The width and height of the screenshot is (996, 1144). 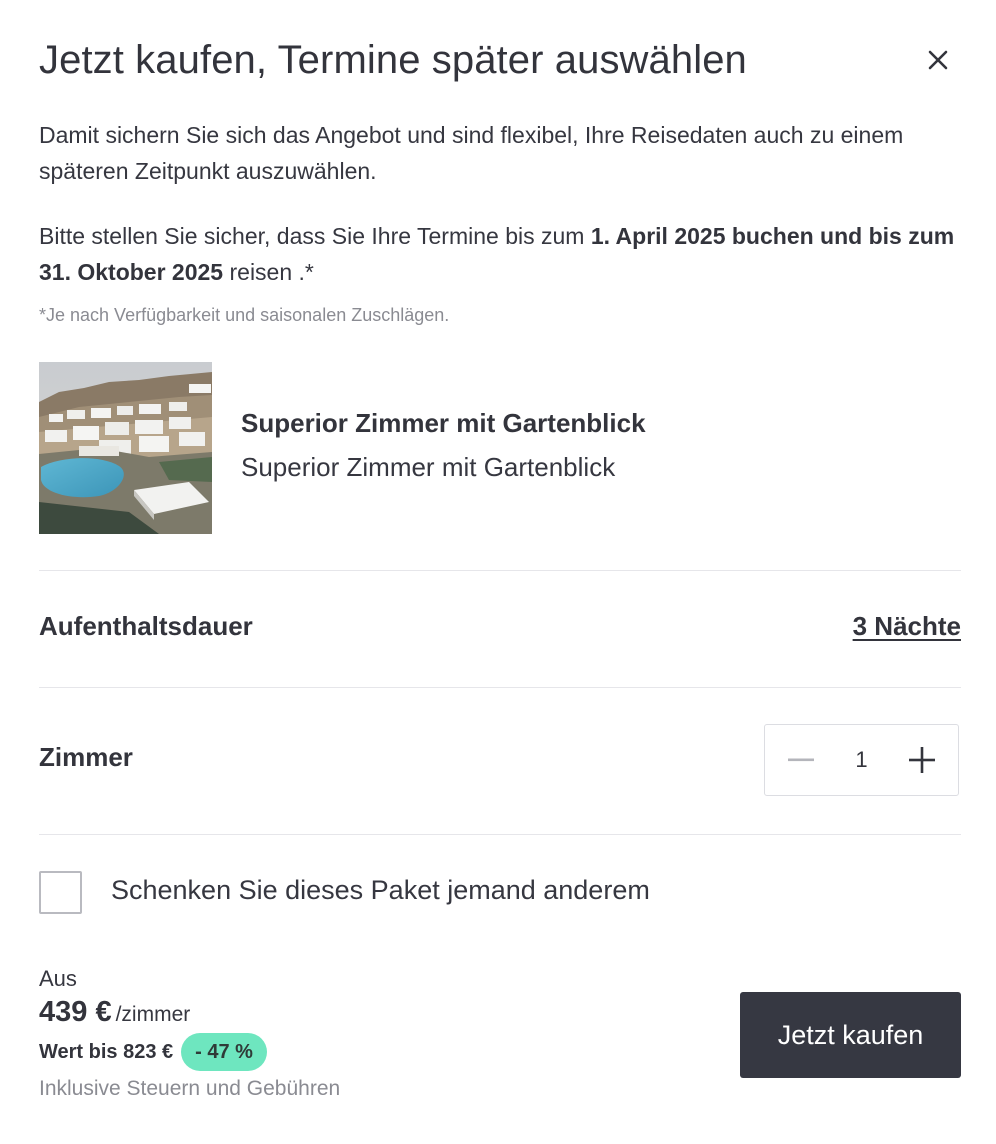 I want to click on room-title: Superior Zimmer mit Gartenblick, so click(x=443, y=423).